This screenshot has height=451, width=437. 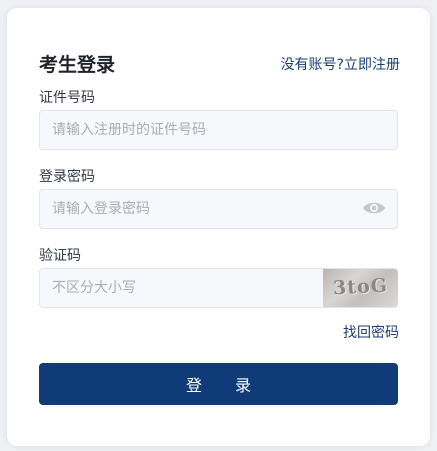 I want to click on password-input, so click(x=218, y=209).